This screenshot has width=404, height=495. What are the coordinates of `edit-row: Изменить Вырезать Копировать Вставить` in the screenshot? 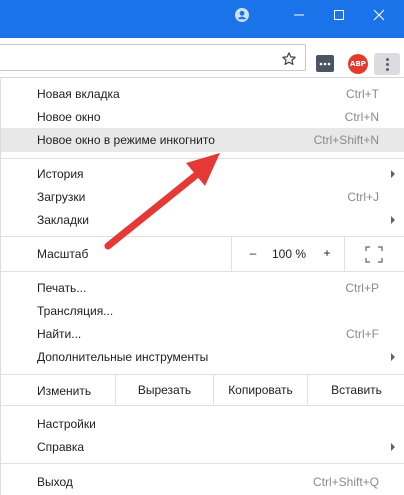 It's located at (202, 390).